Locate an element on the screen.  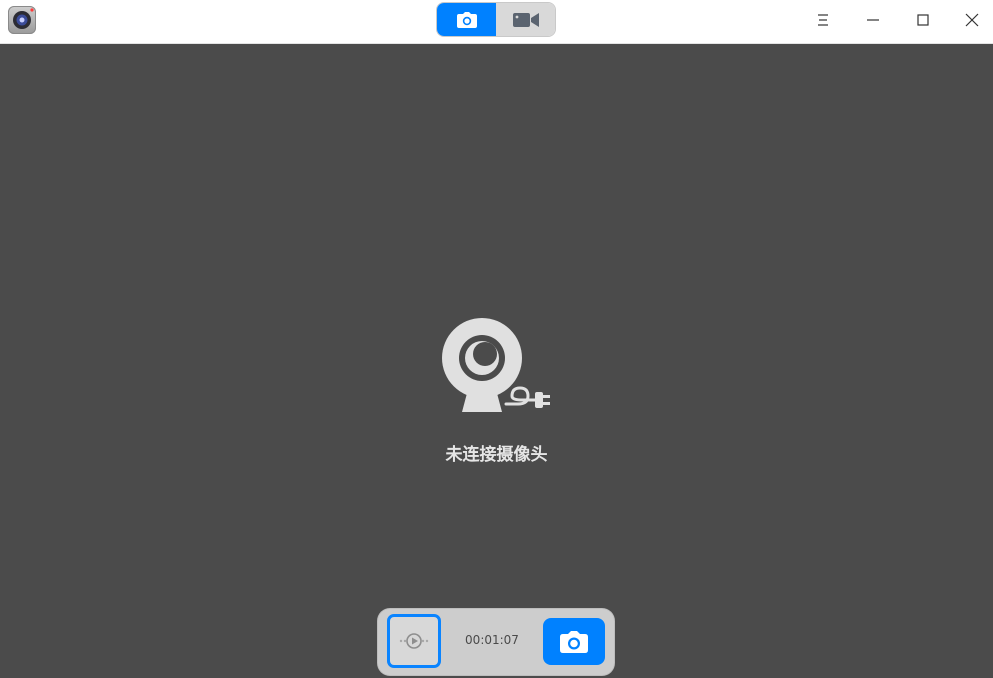
mode-switch is located at coordinates (496, 19).